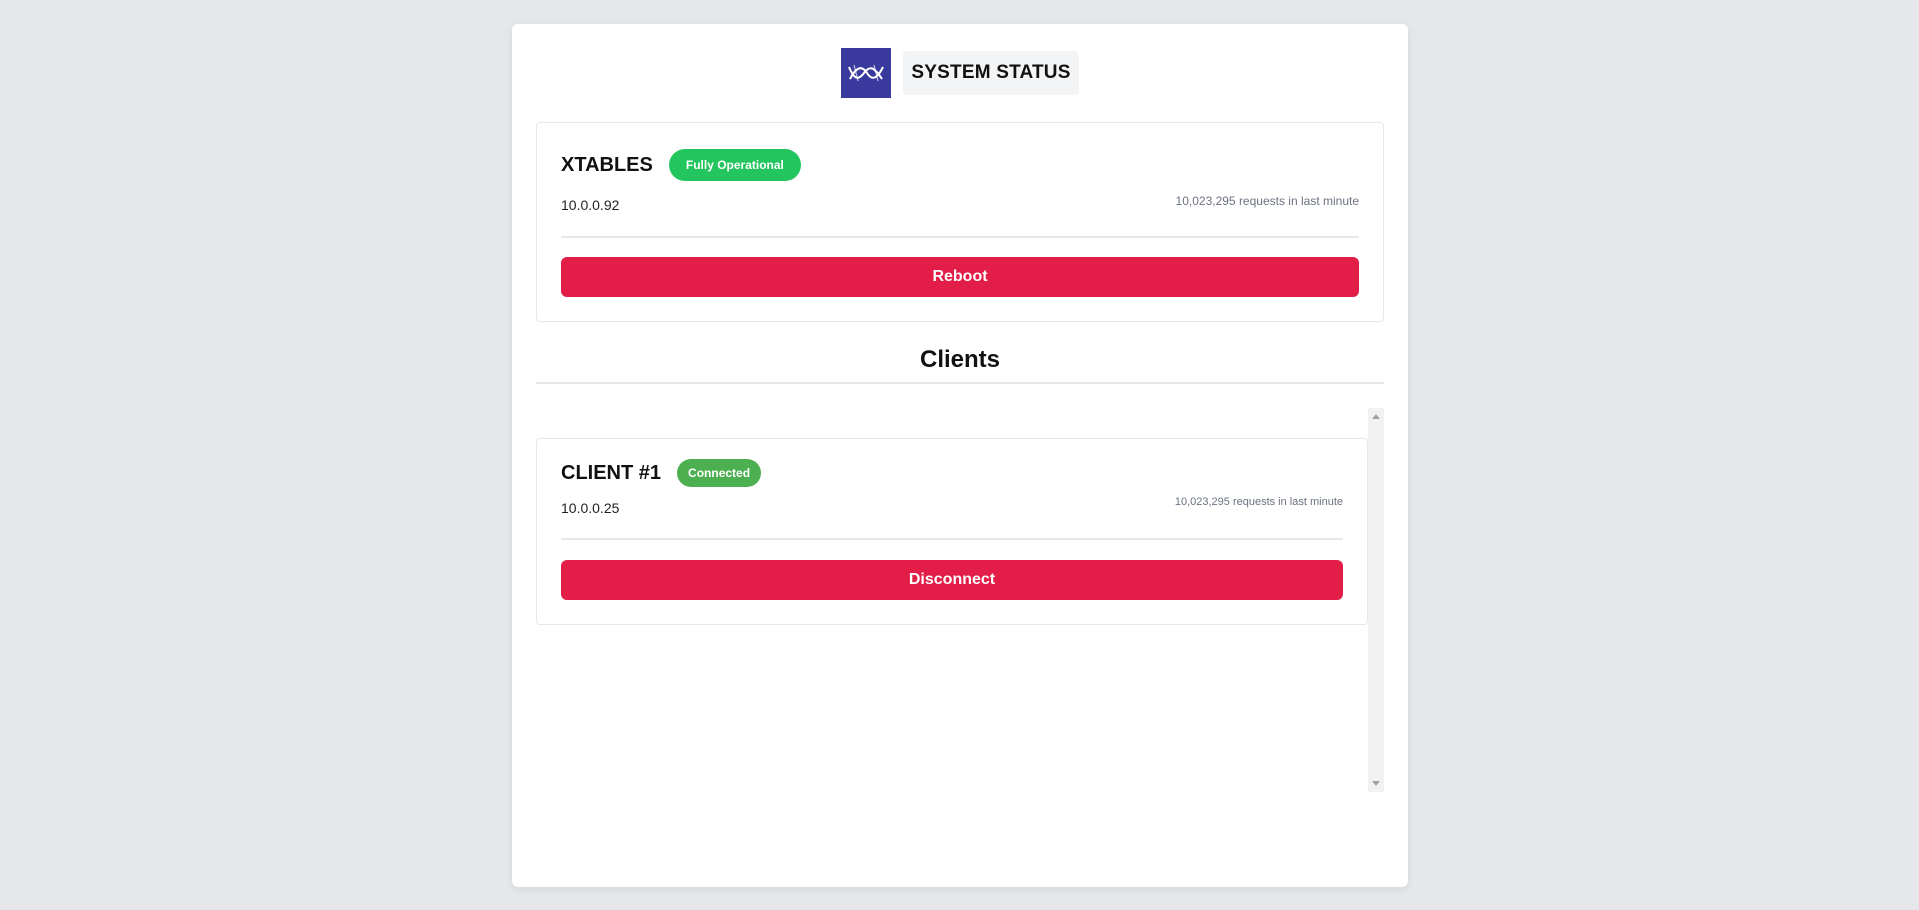  I want to click on server-requests: 10,023,295 requests in last minute, so click(1267, 201).